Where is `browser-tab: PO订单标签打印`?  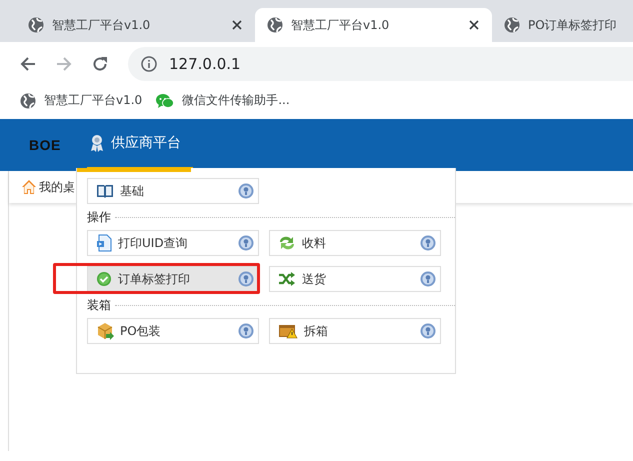 browser-tab: PO订单标签打印 is located at coordinates (562, 25).